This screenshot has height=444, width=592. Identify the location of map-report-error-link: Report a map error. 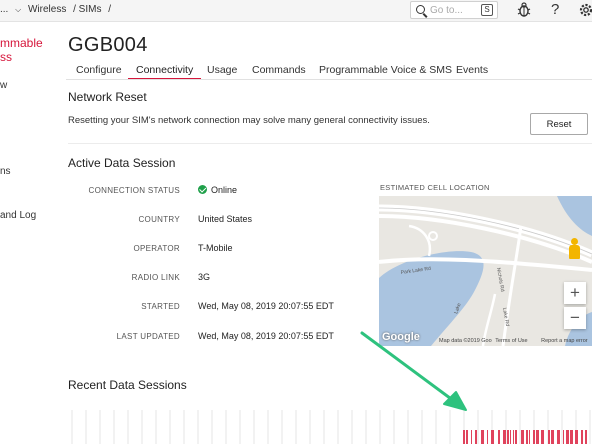
(564, 341).